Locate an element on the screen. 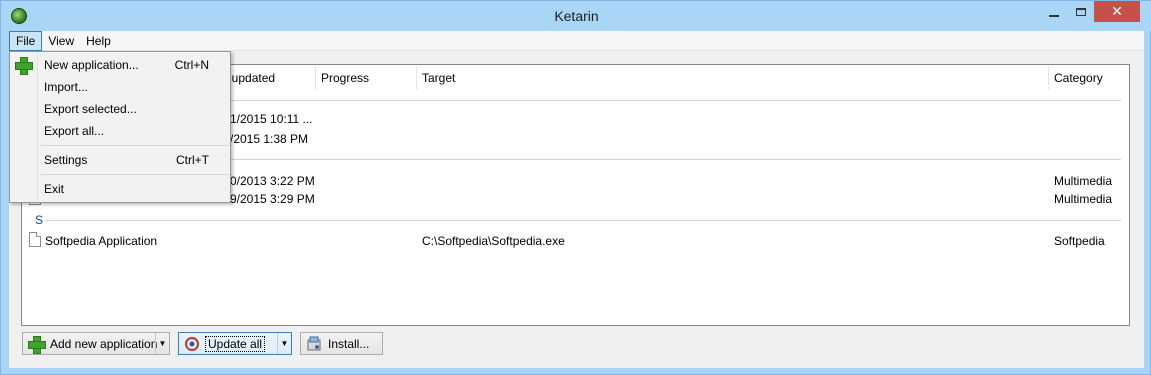 This screenshot has width=1151, height=375. add-new-application-label: Add new application is located at coordinates (104, 343).